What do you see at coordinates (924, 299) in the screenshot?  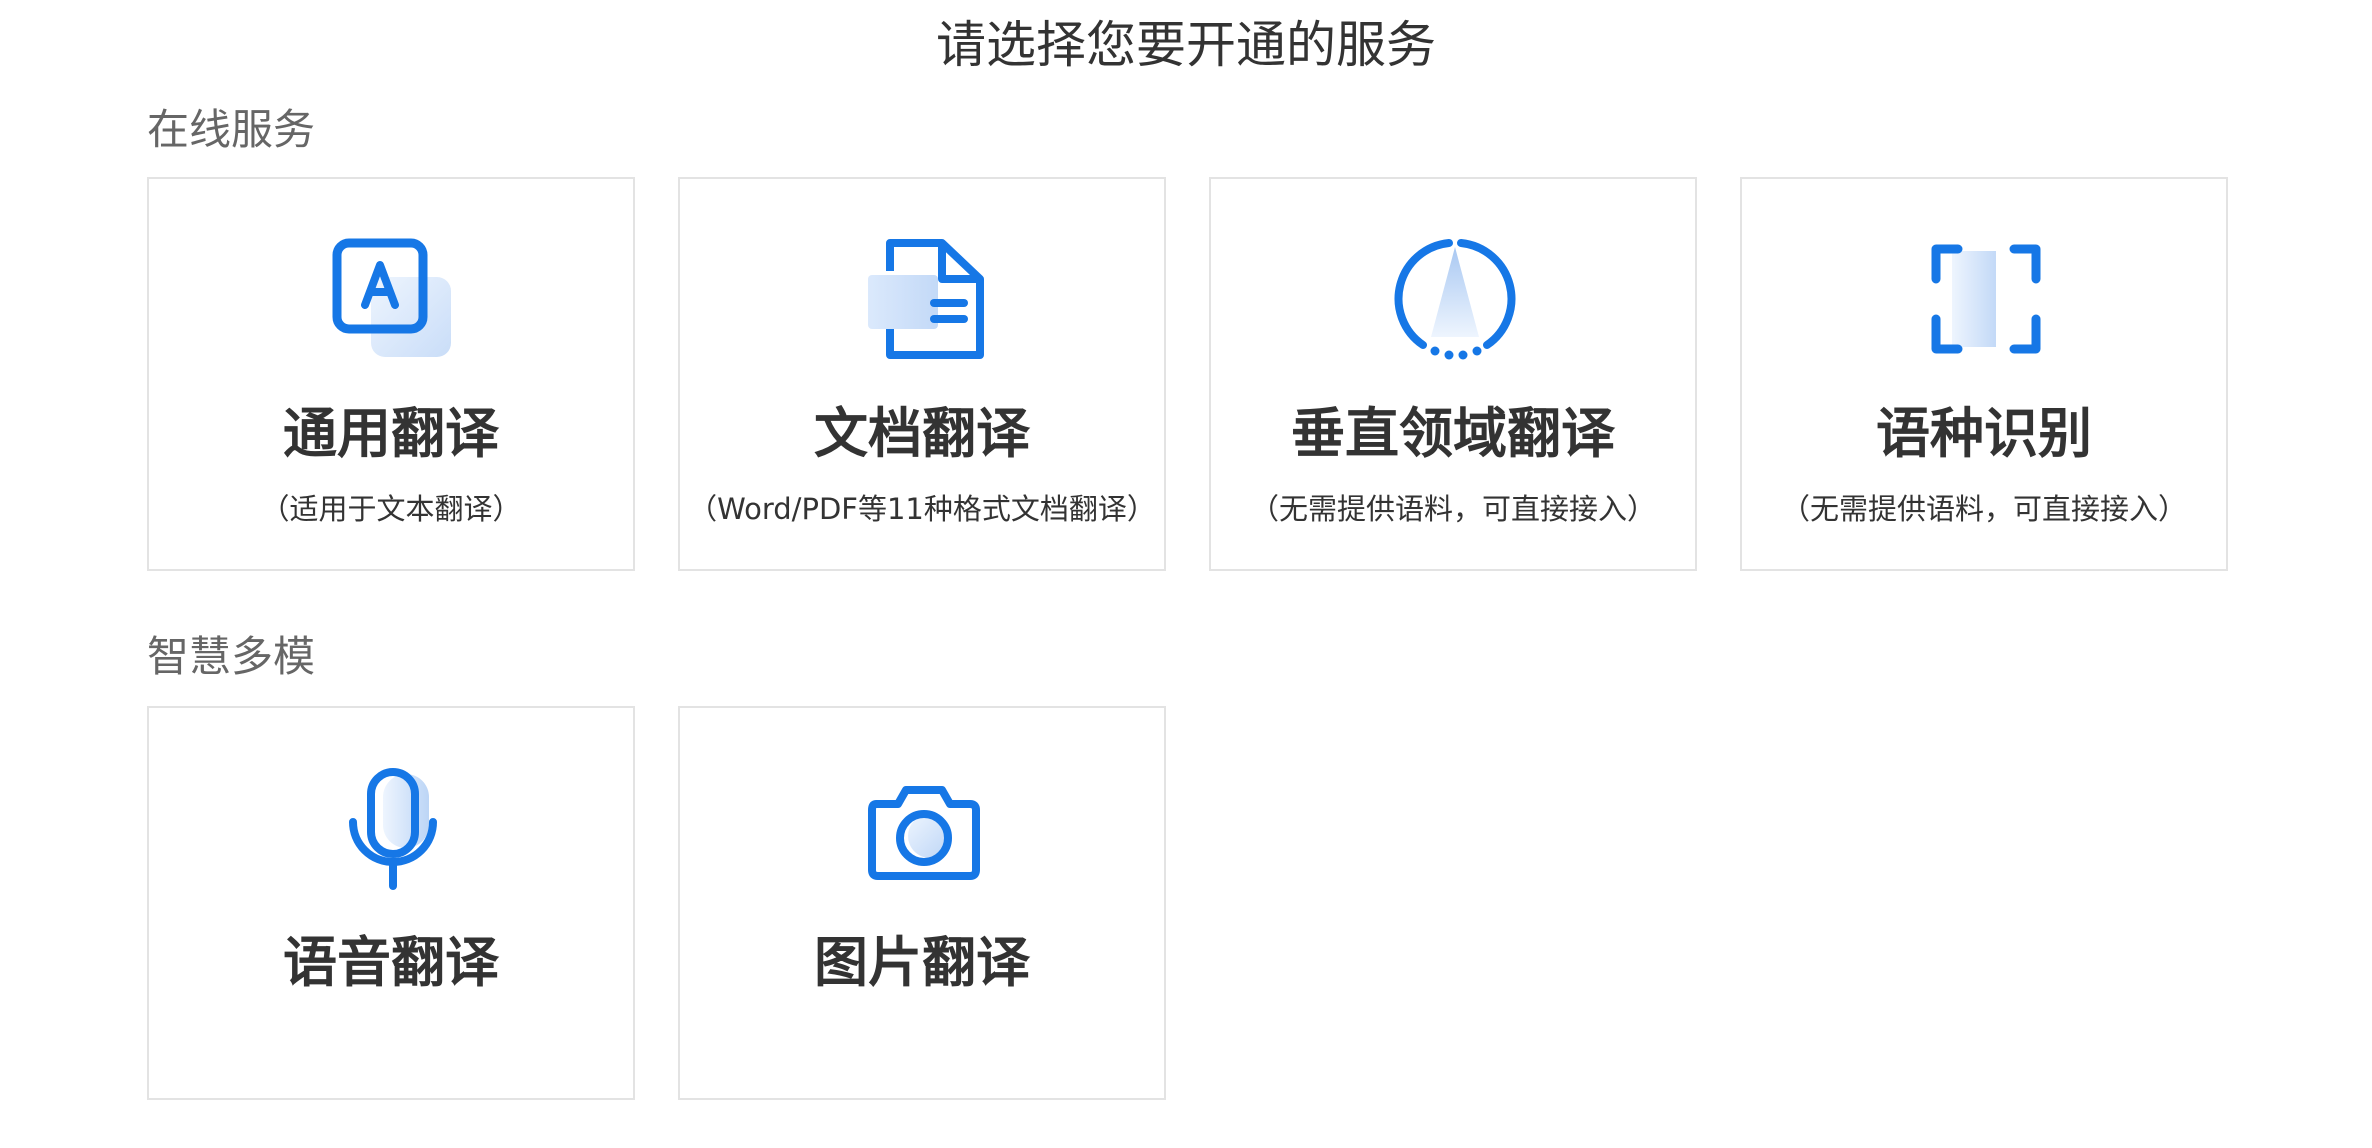 I see `document-icon` at bounding box center [924, 299].